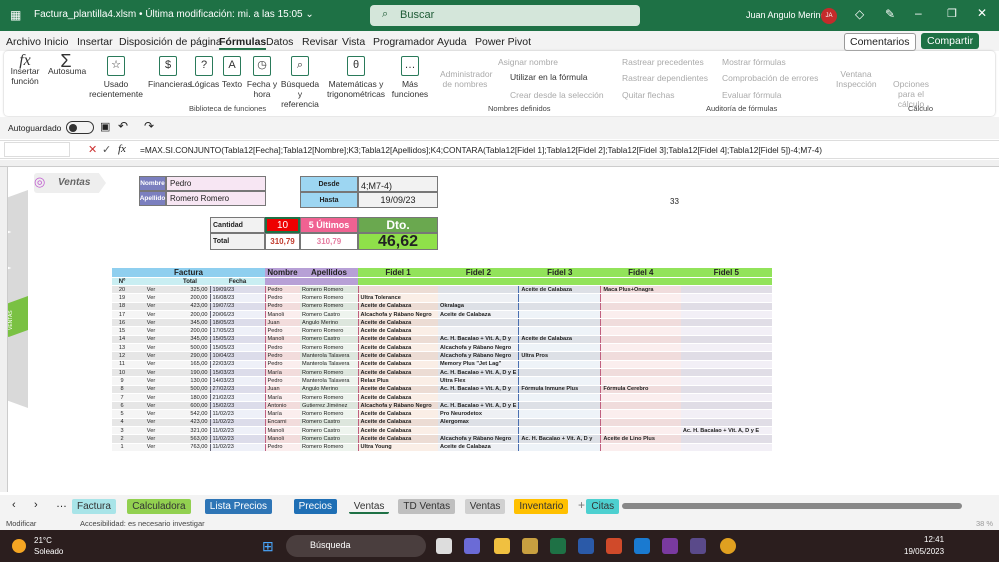  I want to click on windows-icon: ⊞, so click(268, 546).